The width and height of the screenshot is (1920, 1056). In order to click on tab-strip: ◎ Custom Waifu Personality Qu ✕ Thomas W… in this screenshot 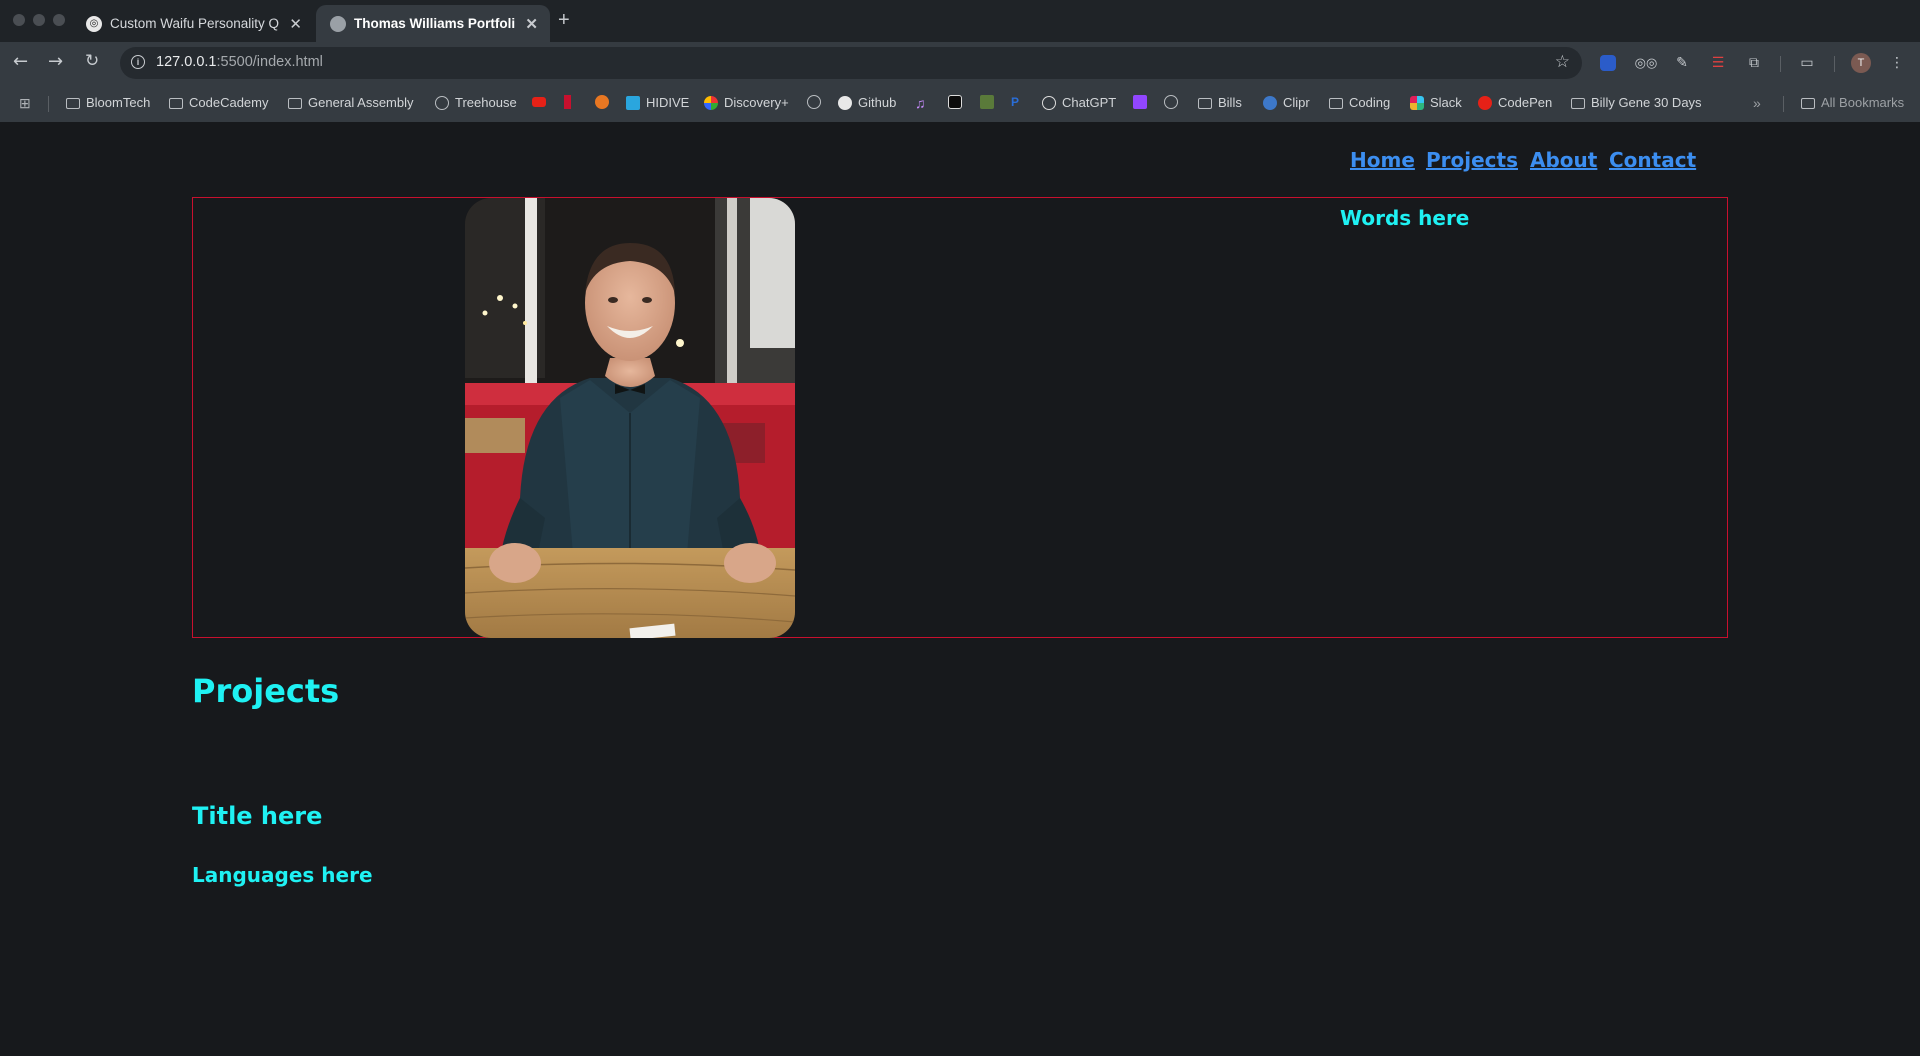, I will do `click(960, 21)`.